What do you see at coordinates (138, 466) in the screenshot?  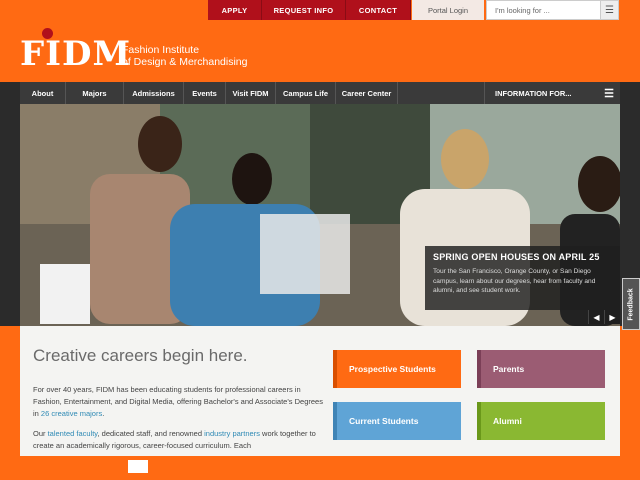 I see `bottom-bar-widget` at bounding box center [138, 466].